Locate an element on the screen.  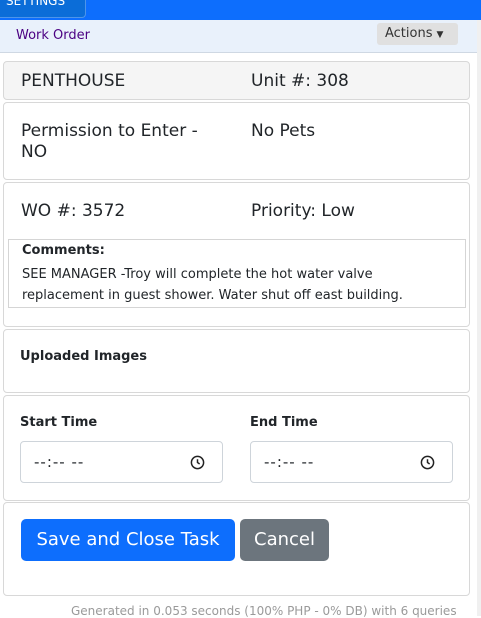
top-navbar: SETTINGS is located at coordinates (240, 10).